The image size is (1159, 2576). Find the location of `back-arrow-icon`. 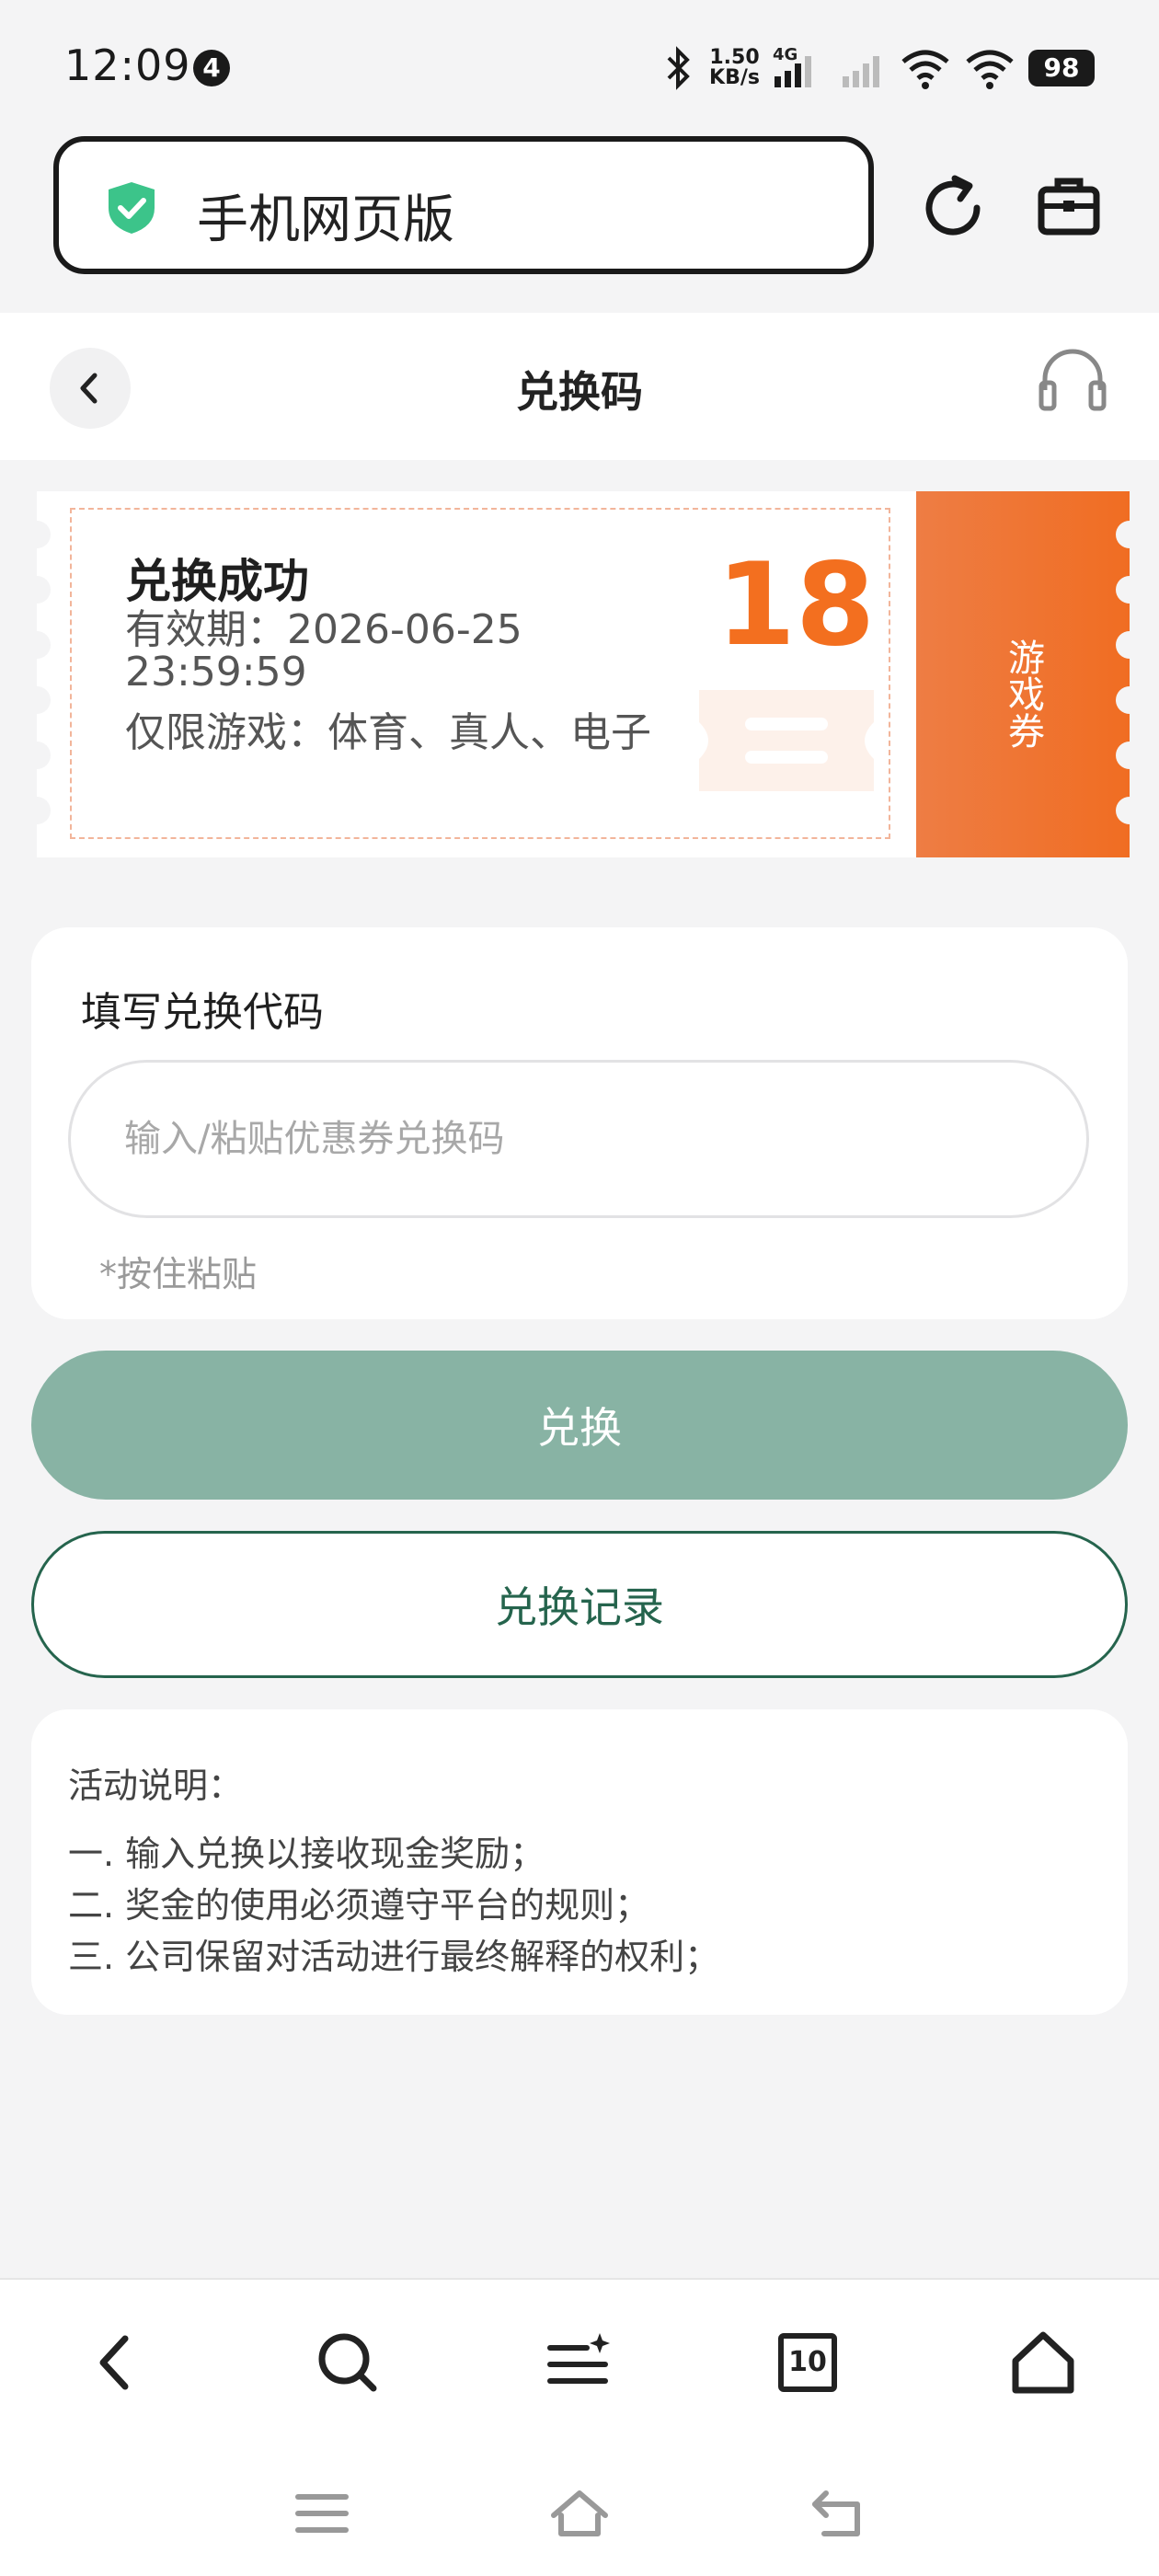

back-arrow-icon is located at coordinates (116, 2363).